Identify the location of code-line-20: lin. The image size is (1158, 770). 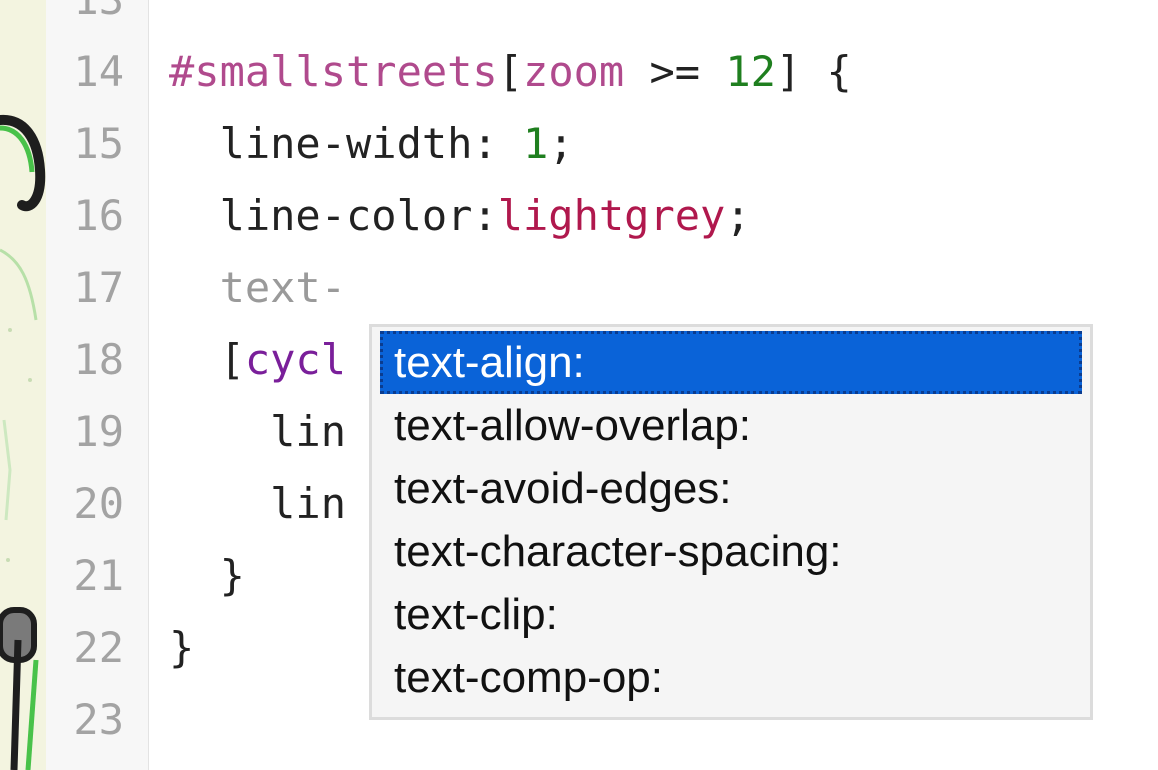
(258, 503).